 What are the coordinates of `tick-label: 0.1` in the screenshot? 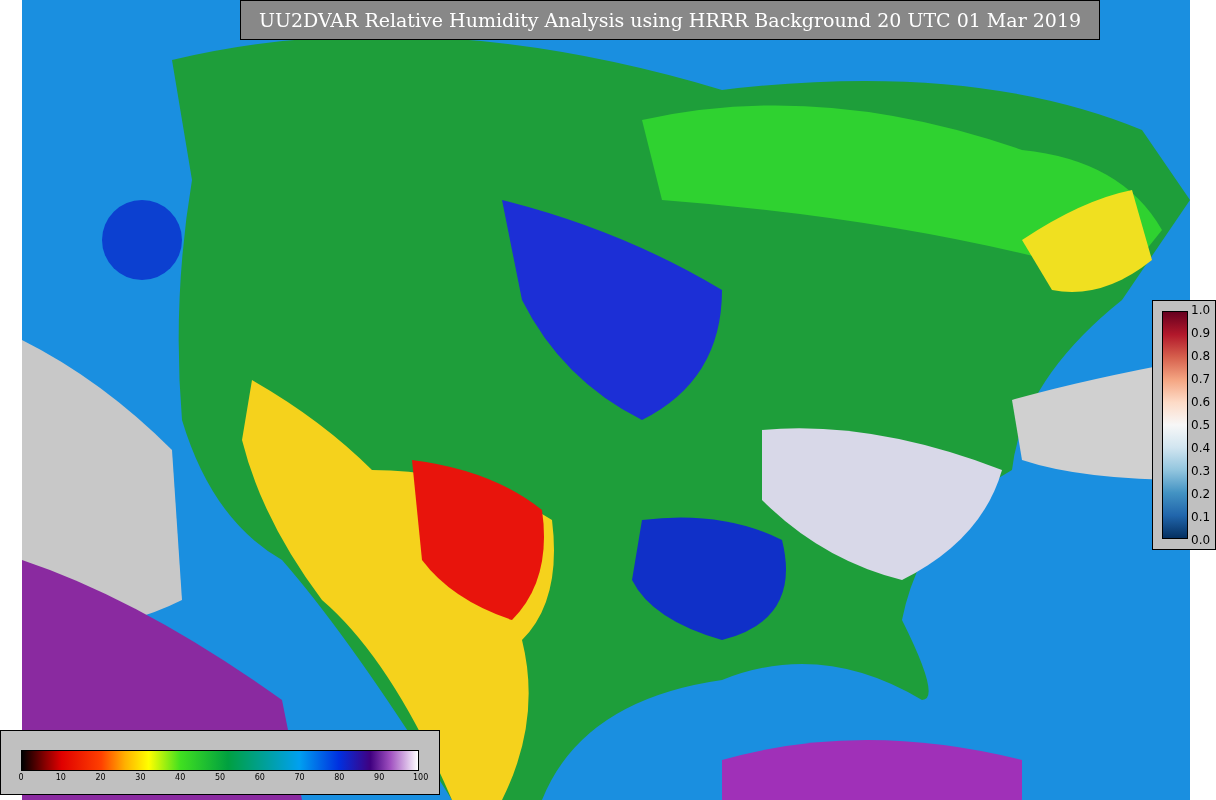 It's located at (1201, 517).